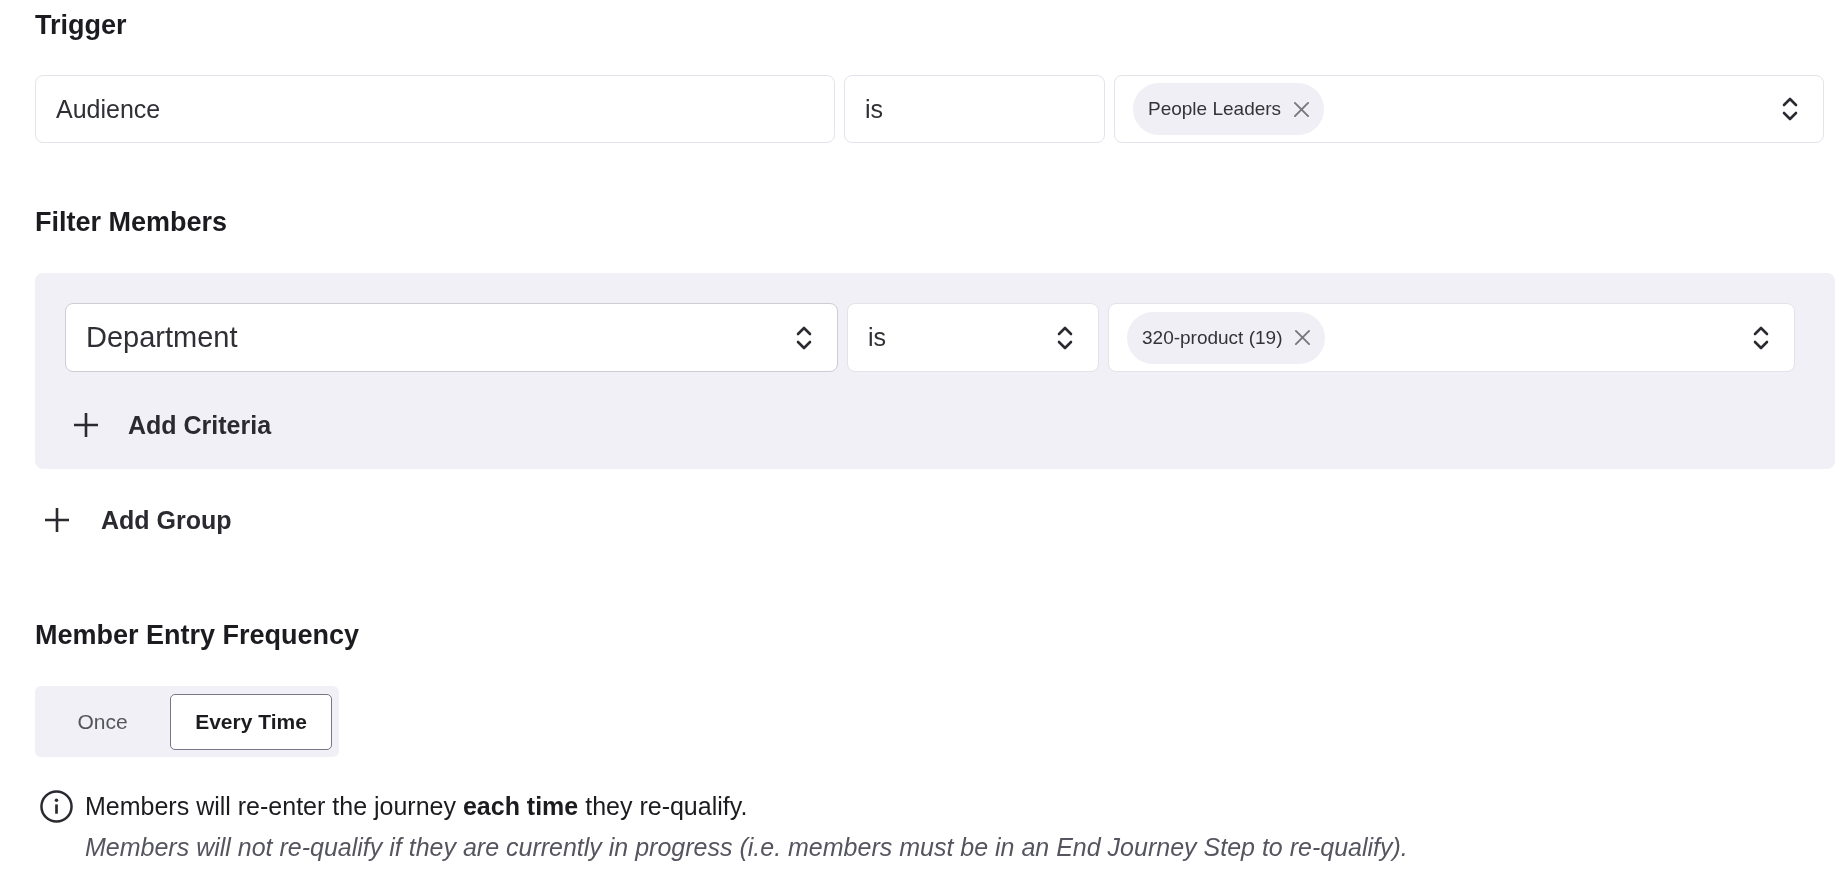 The width and height of the screenshot is (1844, 882). I want to click on input-field: Audience, so click(435, 109).